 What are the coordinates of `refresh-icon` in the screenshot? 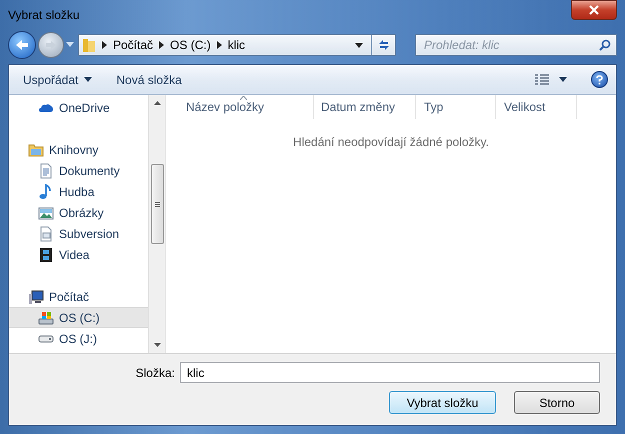 It's located at (383, 45).